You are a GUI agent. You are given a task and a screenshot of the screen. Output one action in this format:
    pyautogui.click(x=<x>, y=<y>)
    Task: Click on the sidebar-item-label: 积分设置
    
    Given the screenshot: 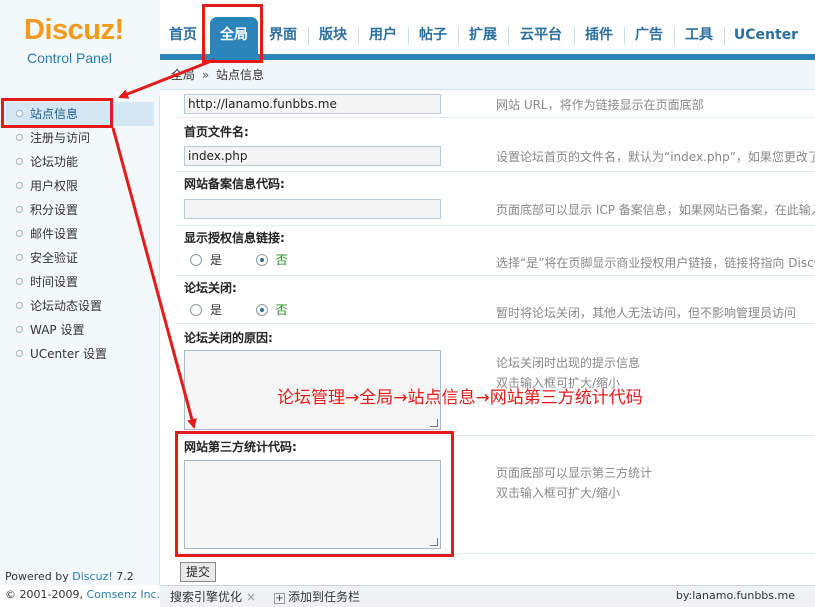 What is the action you would take?
    pyautogui.click(x=54, y=210)
    